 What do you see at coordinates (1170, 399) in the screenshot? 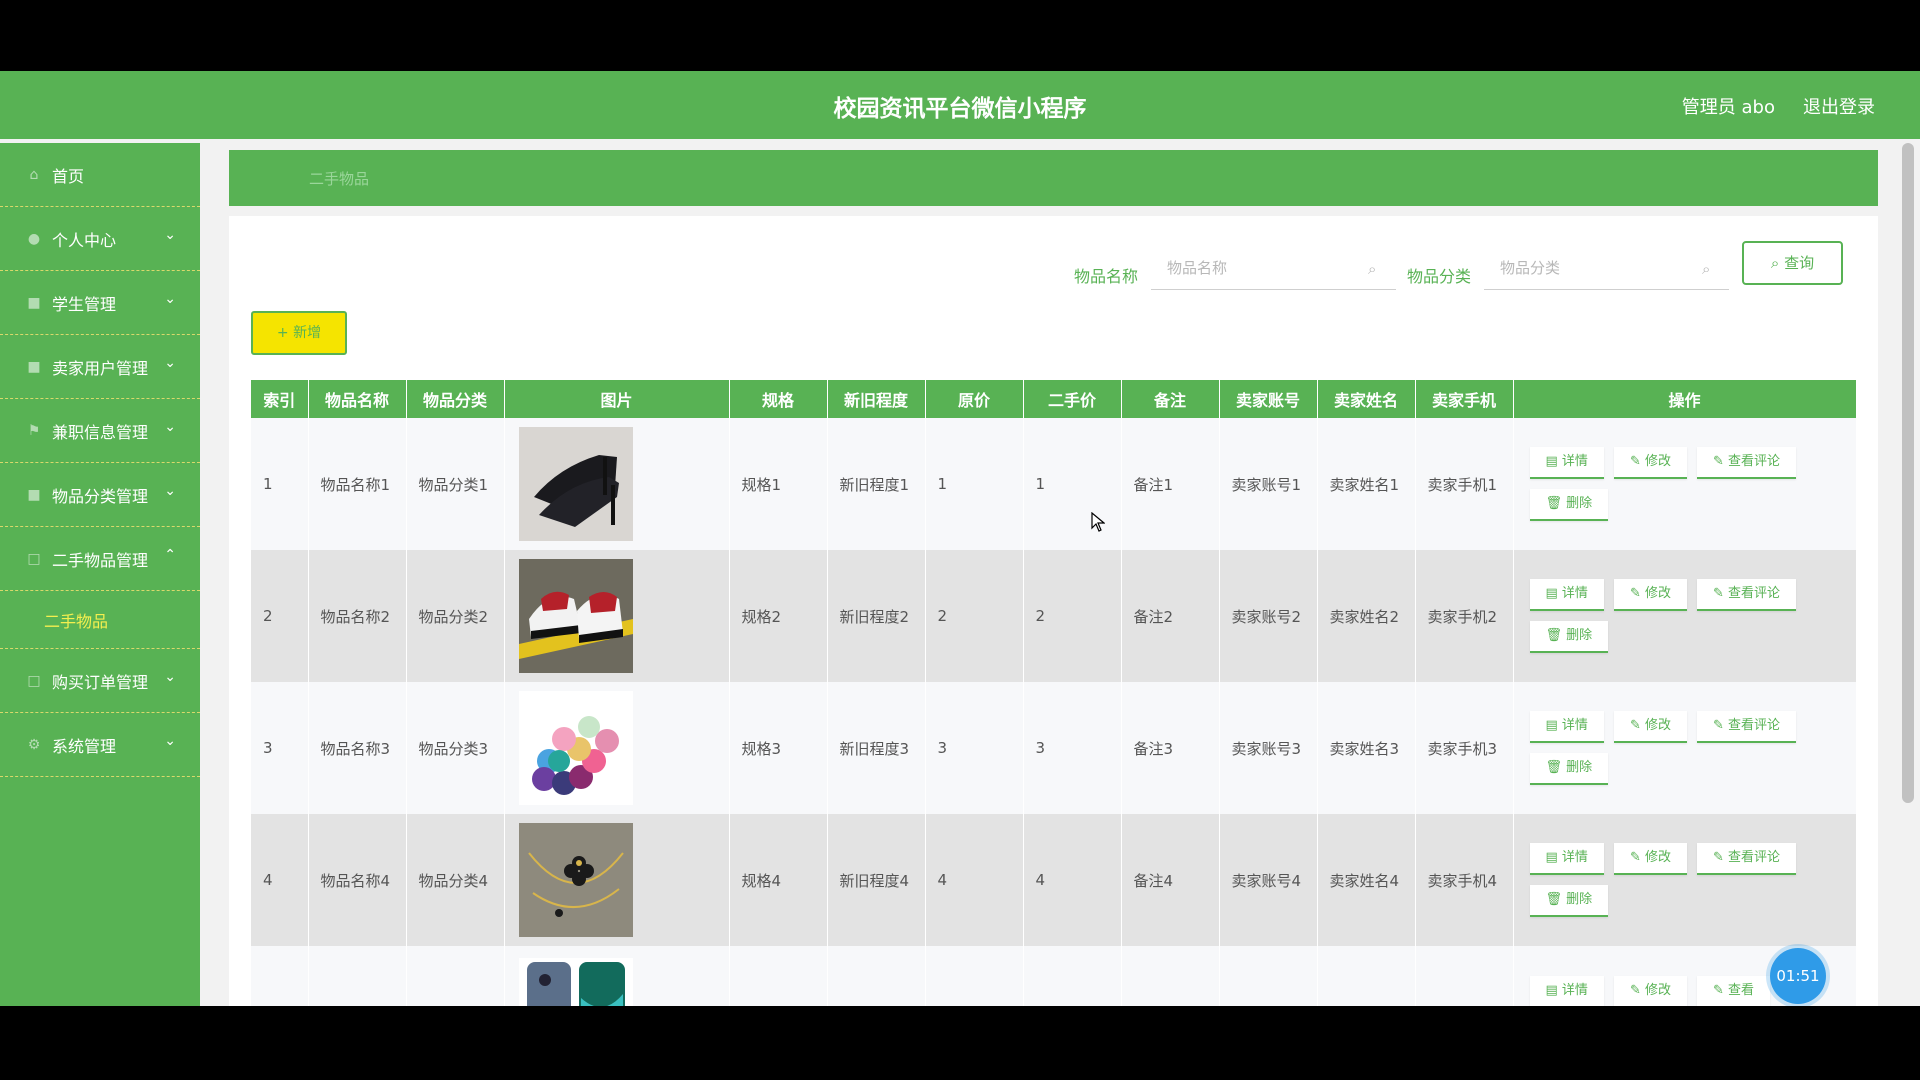
I see `column-header: 备注` at bounding box center [1170, 399].